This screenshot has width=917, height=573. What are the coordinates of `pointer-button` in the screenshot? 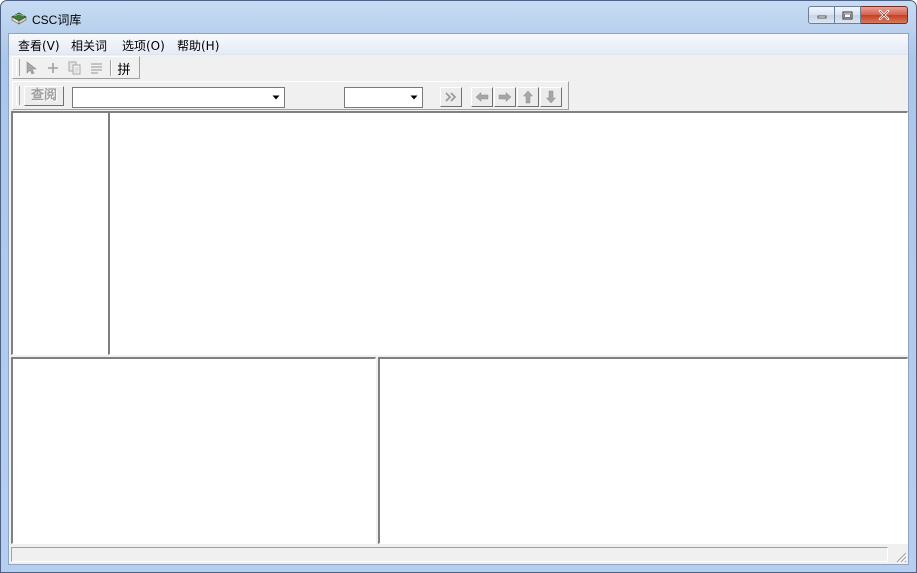 It's located at (31, 68).